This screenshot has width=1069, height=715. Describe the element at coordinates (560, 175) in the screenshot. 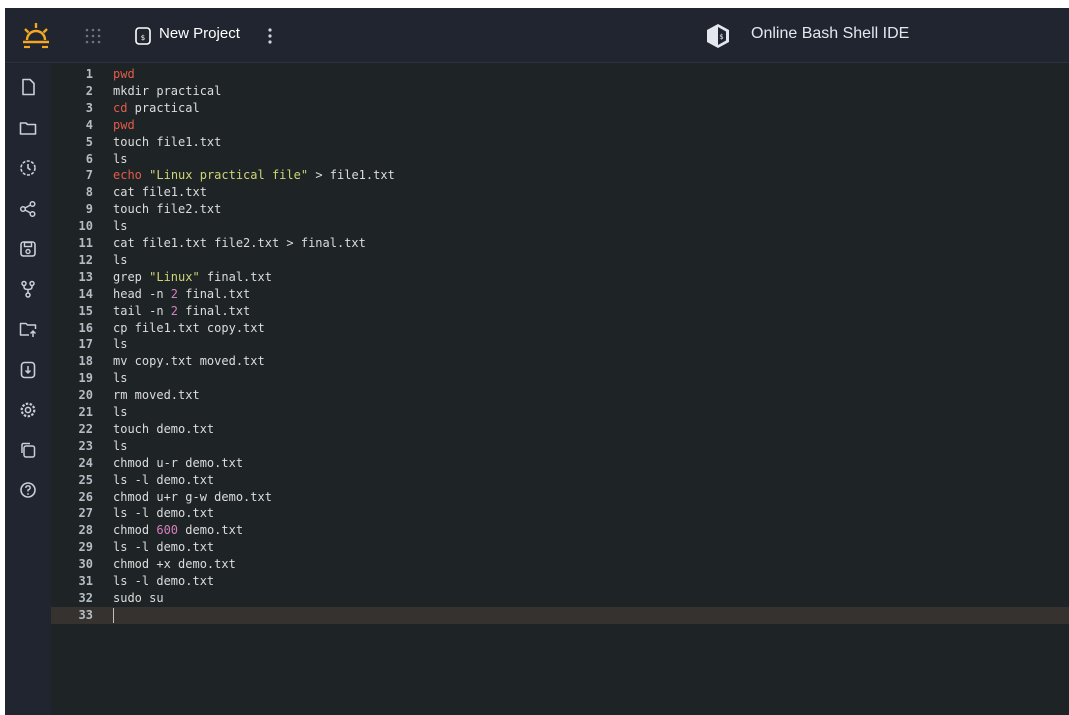

I see `code-line: 7 echo "Linux practical file" > file1.txt` at that location.